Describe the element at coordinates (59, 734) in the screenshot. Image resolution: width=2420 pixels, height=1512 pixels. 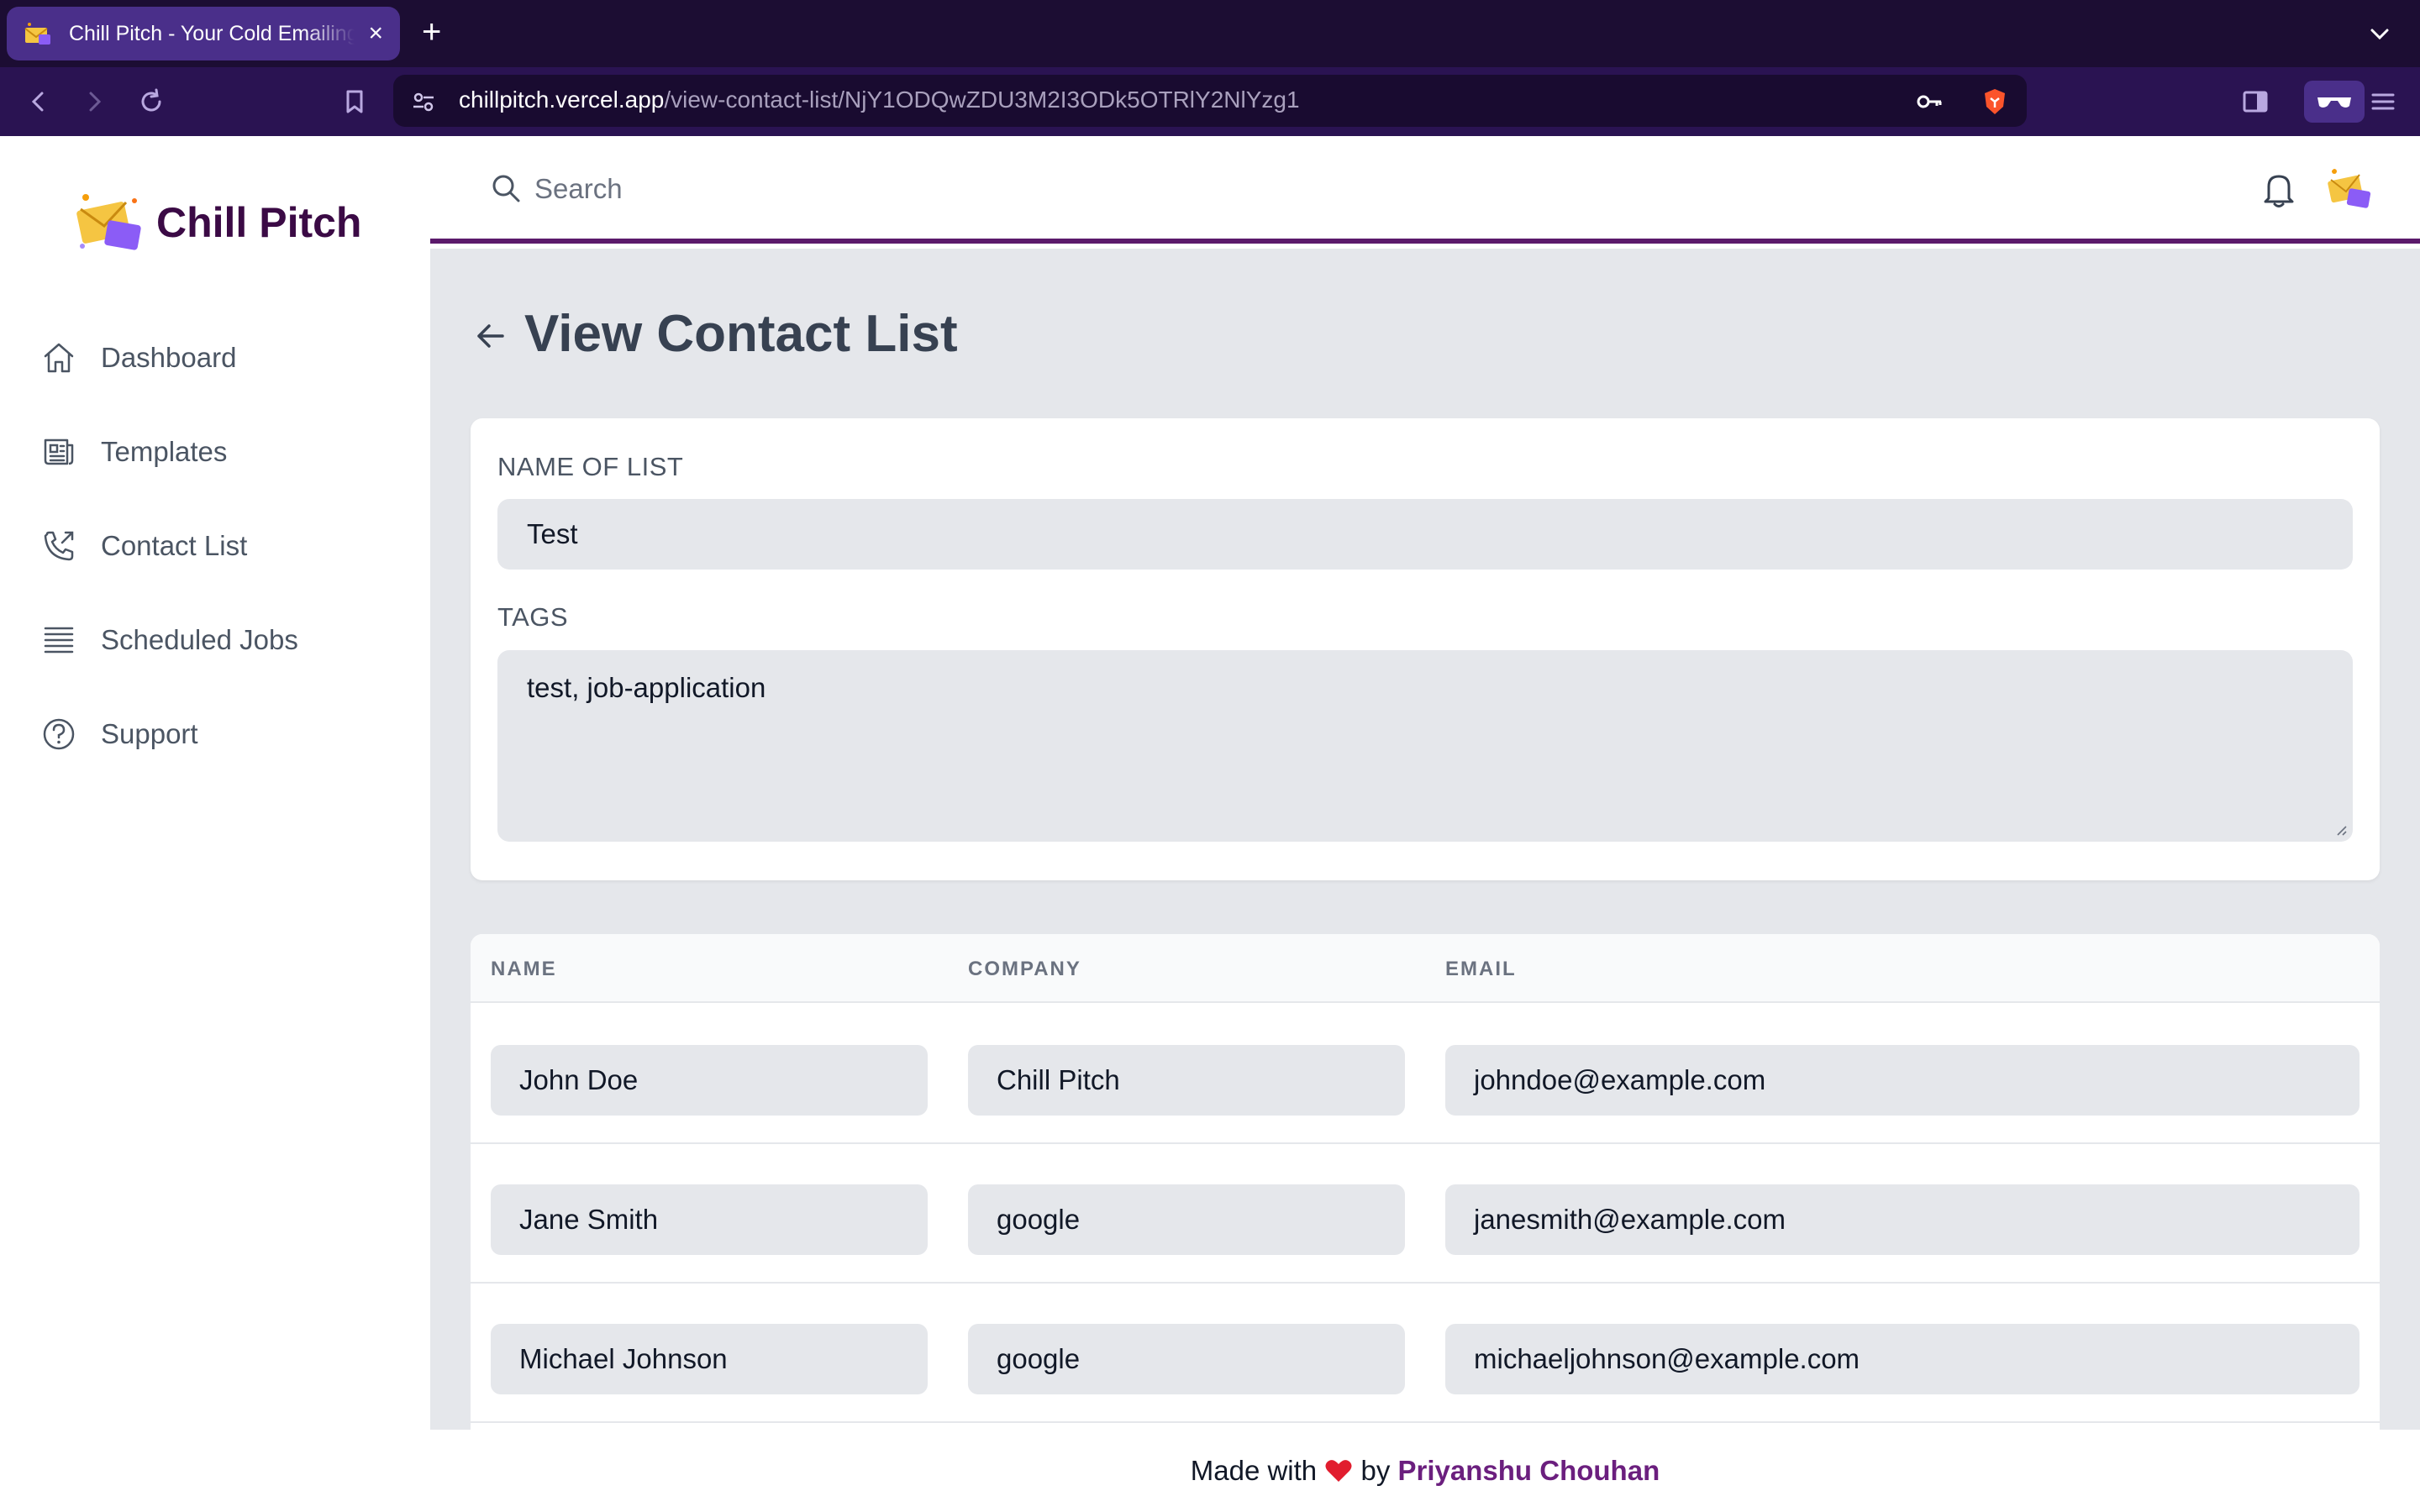
I see `question-circle-icon` at that location.